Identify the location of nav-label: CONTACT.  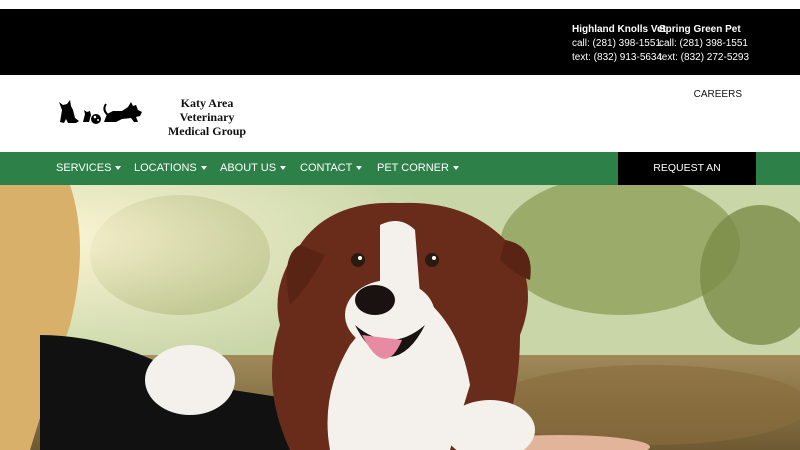
(326, 168).